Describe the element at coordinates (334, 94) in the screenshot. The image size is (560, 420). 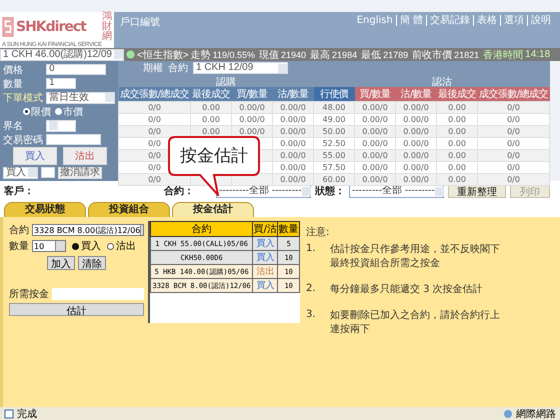
I see `column-header: 行使價` at that location.